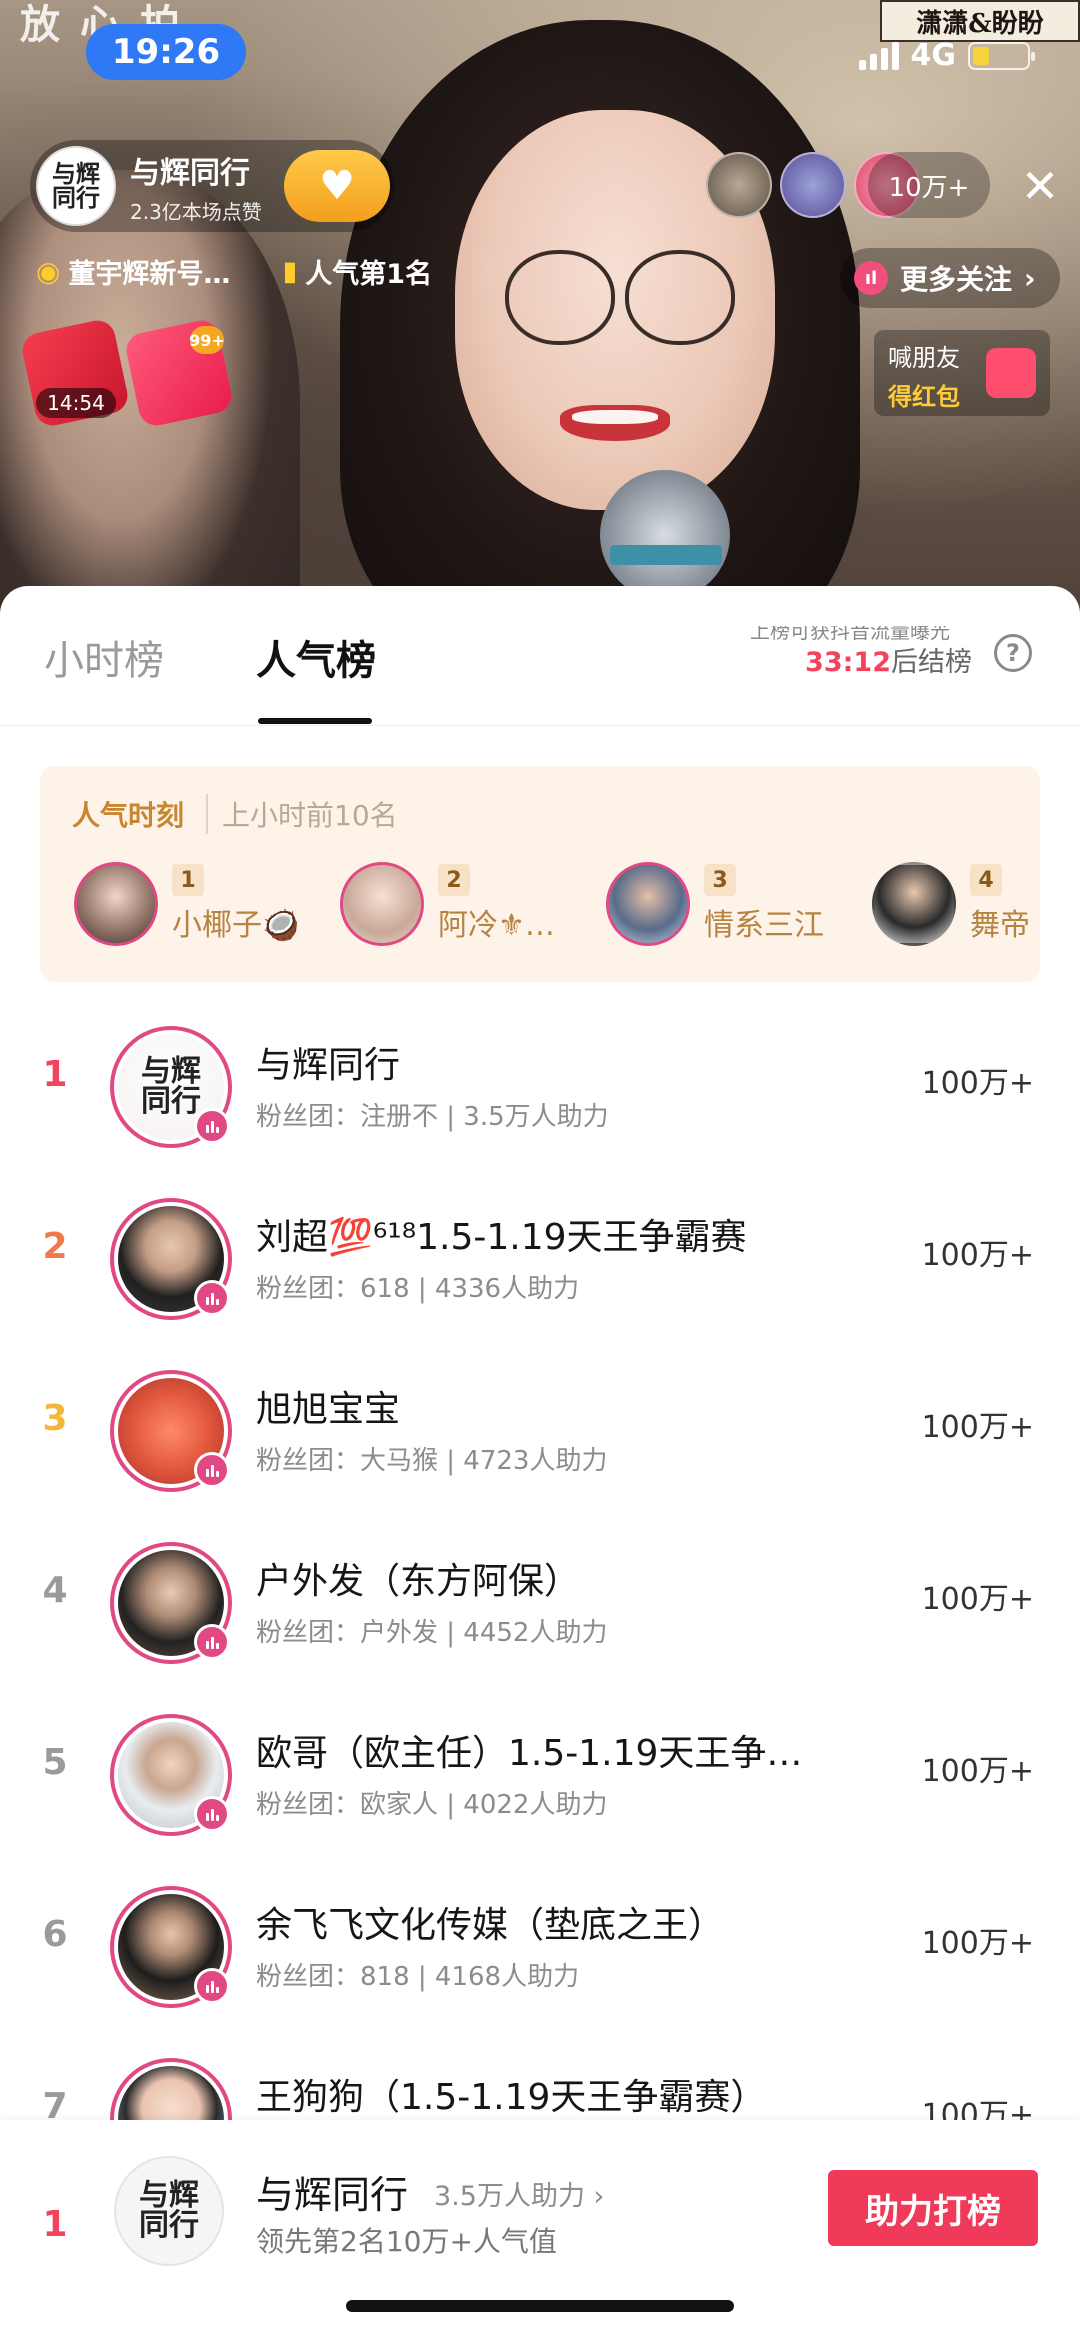 Image resolution: width=1080 pixels, height=2336 pixels. I want to click on video-glasses-right, so click(680, 297).